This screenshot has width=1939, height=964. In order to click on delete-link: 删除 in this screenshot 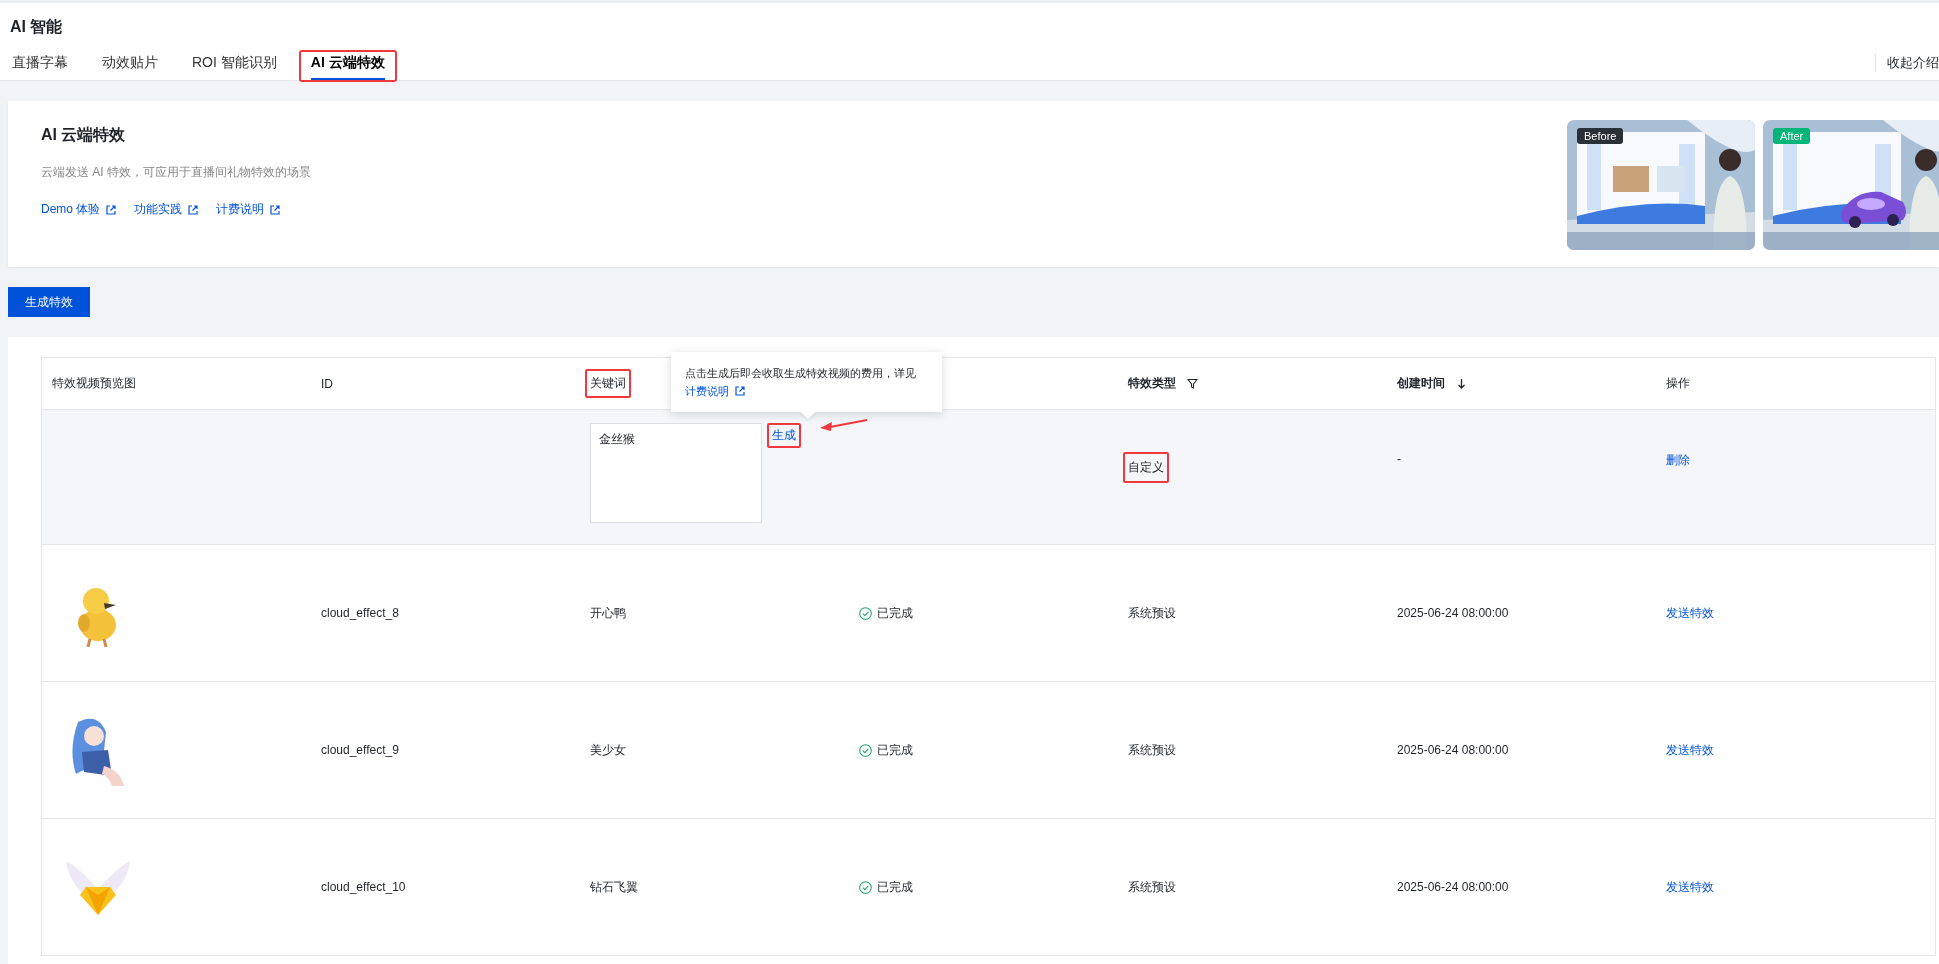, I will do `click(1678, 460)`.